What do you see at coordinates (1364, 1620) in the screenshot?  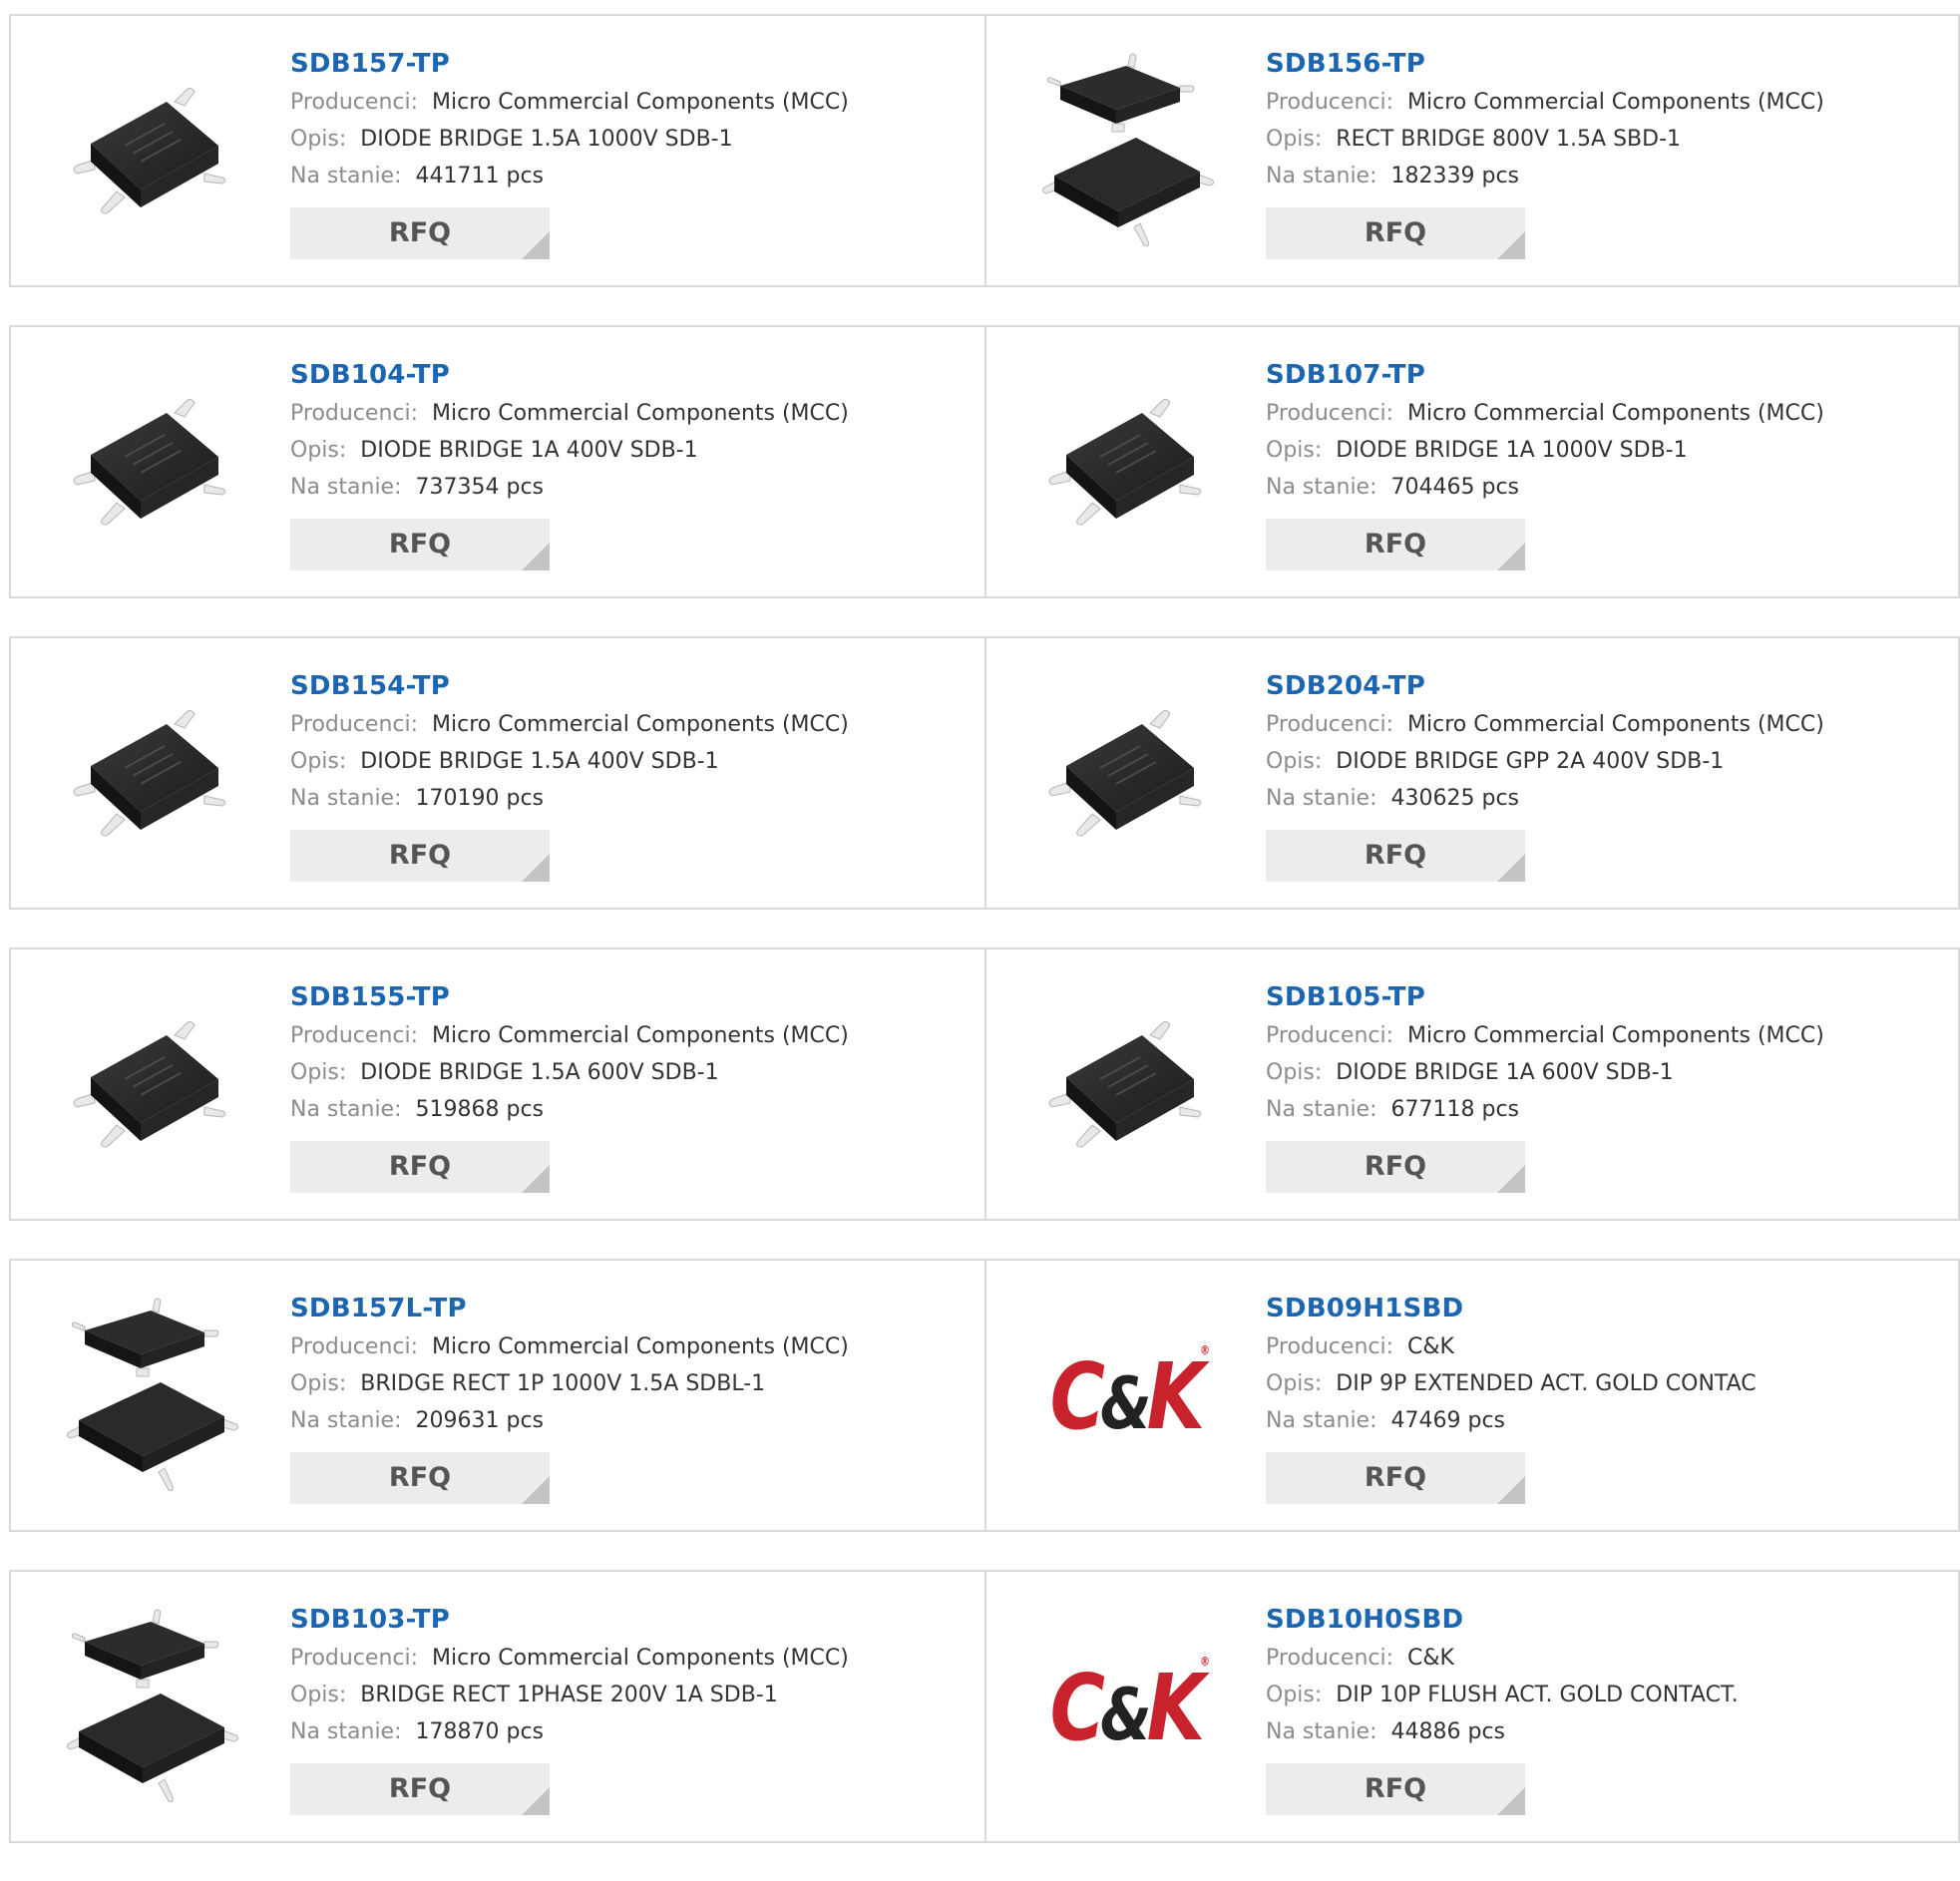 I see `product-part-number-link: SDB10H0SBD` at bounding box center [1364, 1620].